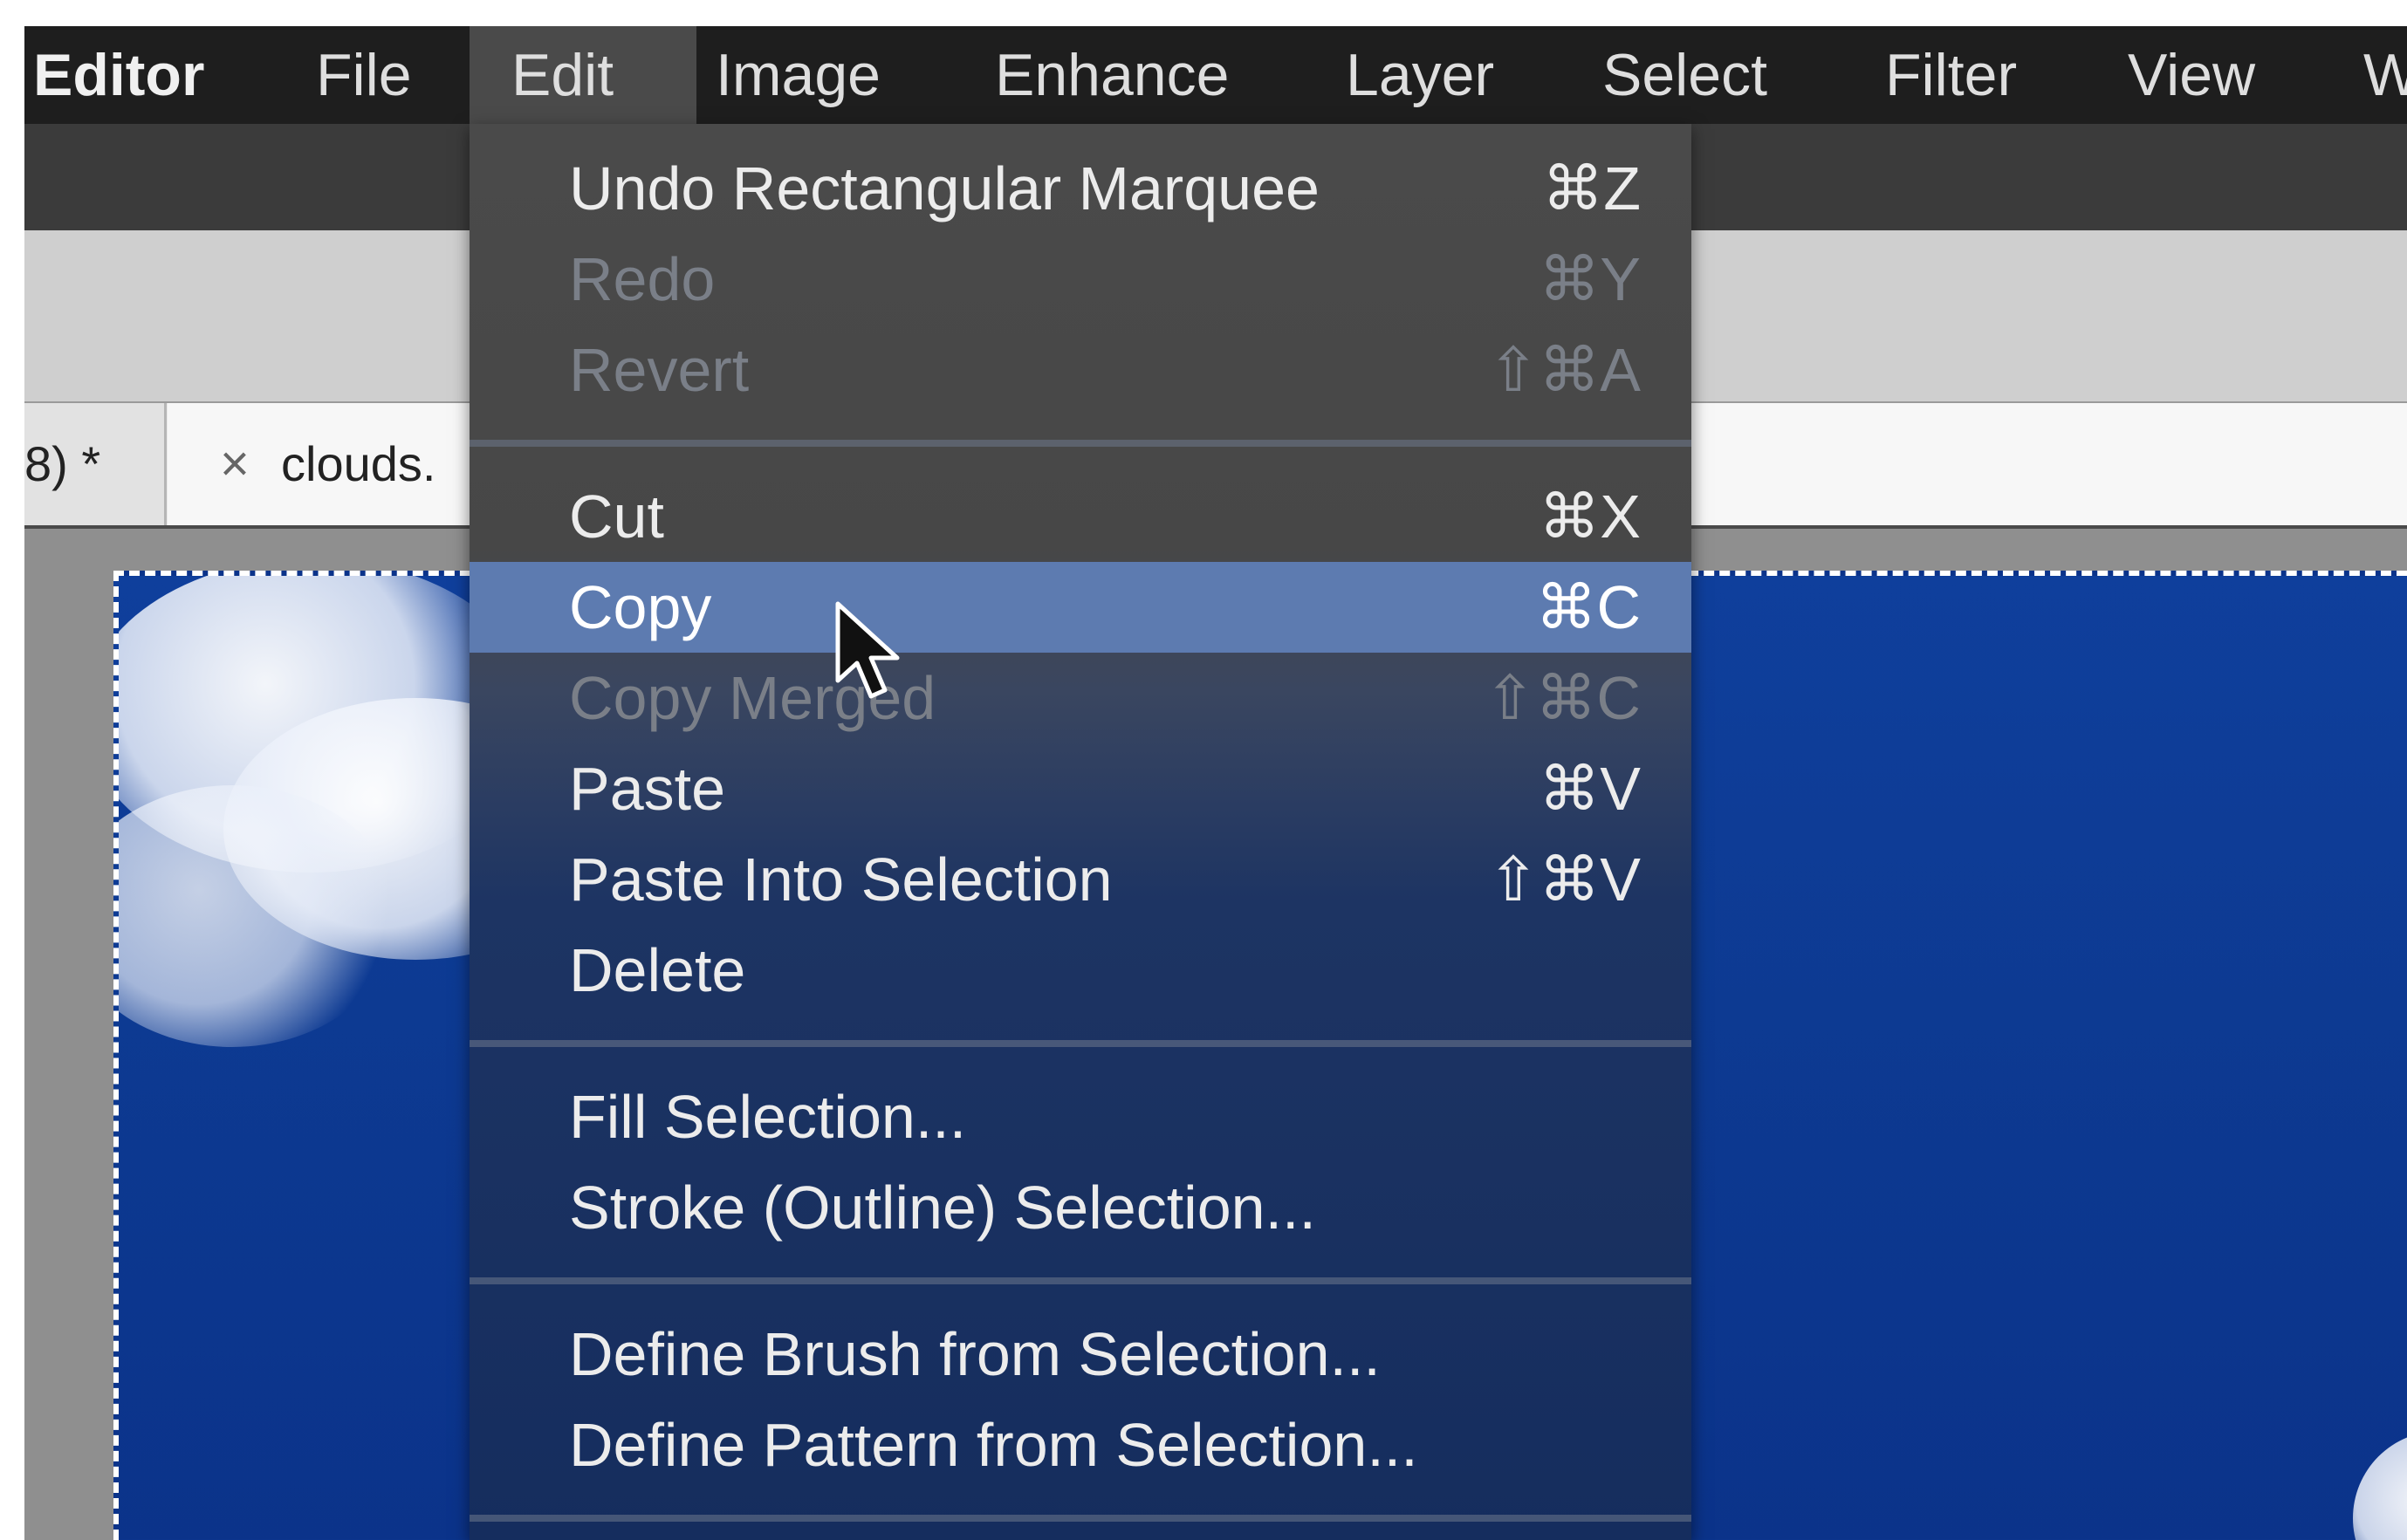 This screenshot has width=2407, height=1540. I want to click on cloud, so click(2380, 1485).